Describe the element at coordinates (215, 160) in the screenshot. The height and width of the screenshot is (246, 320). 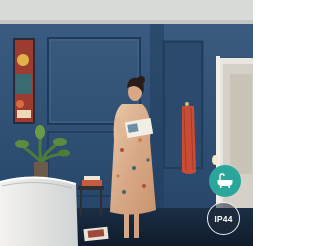
I see `wall-sconce` at that location.